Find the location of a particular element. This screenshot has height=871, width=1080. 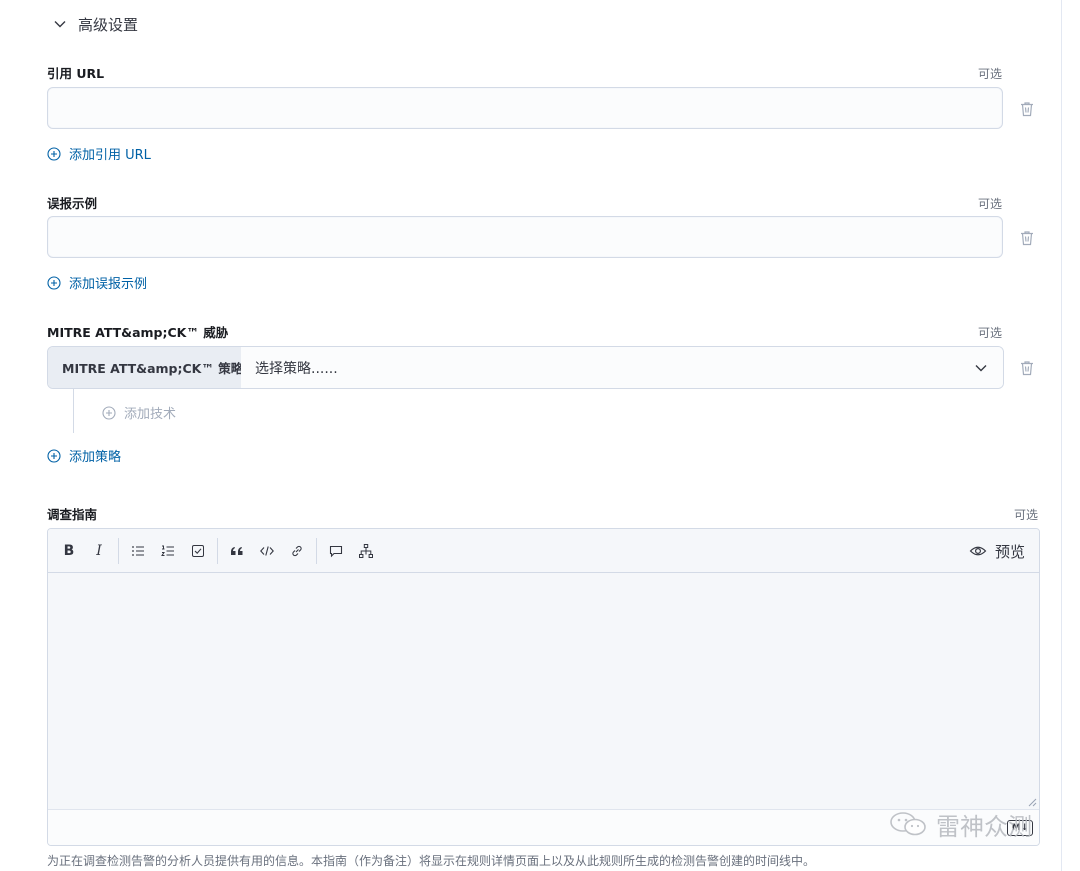

add-reference-url-button: 添加引用 URL is located at coordinates (99, 153).